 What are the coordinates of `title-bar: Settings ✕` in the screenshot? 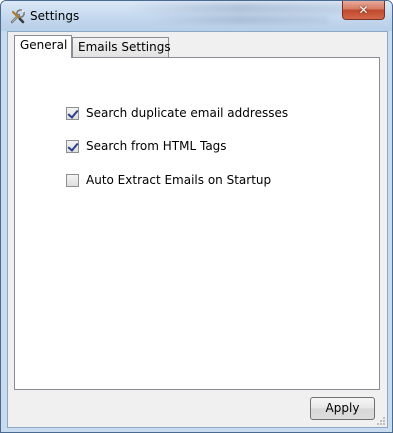 It's located at (196, 16).